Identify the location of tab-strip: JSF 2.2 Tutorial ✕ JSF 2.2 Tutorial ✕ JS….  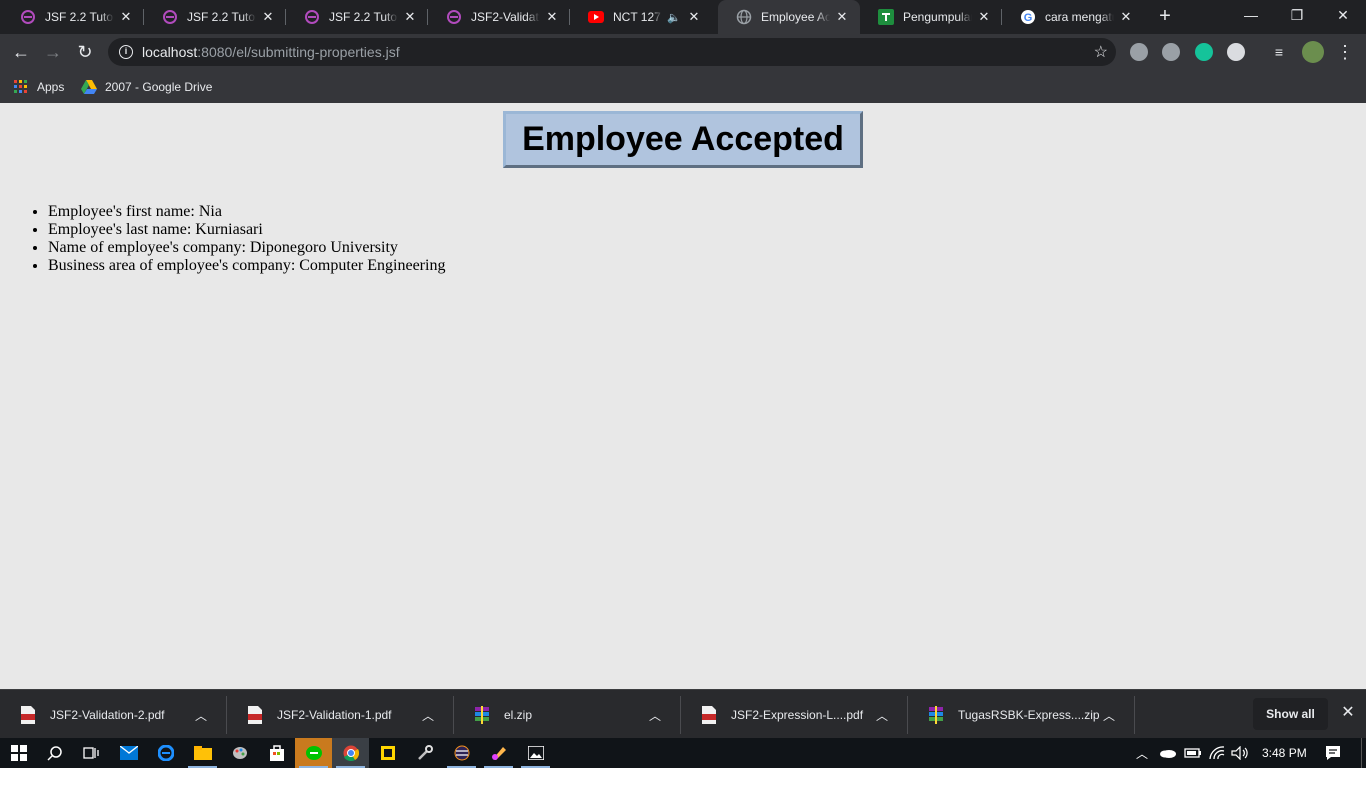
(683, 17).